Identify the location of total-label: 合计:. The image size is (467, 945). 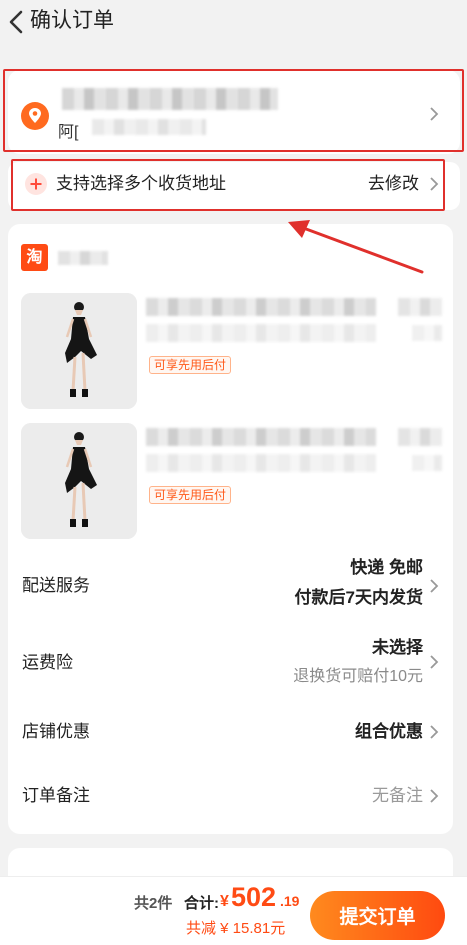
(201, 903).